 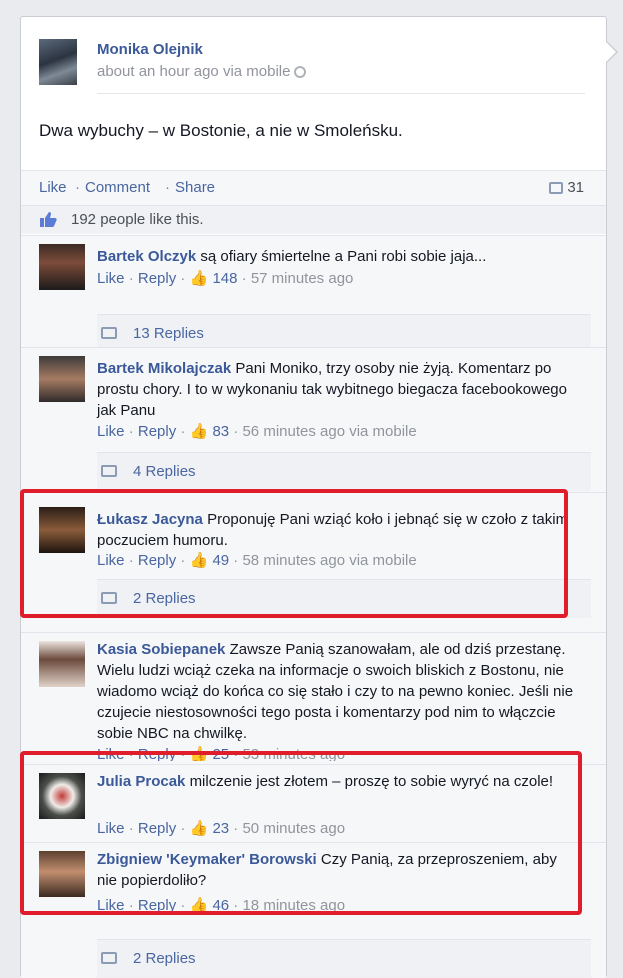 What do you see at coordinates (556, 188) in the screenshot?
I see `comment-icon` at bounding box center [556, 188].